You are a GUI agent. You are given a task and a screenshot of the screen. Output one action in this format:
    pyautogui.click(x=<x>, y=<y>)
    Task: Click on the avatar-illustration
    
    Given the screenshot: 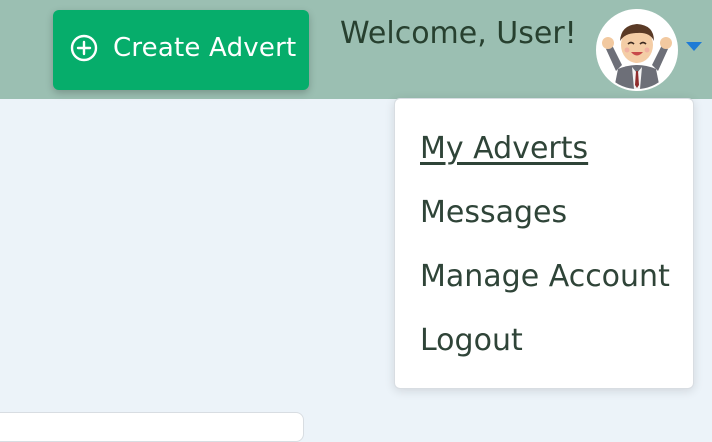 What is the action you would take?
    pyautogui.click(x=637, y=50)
    